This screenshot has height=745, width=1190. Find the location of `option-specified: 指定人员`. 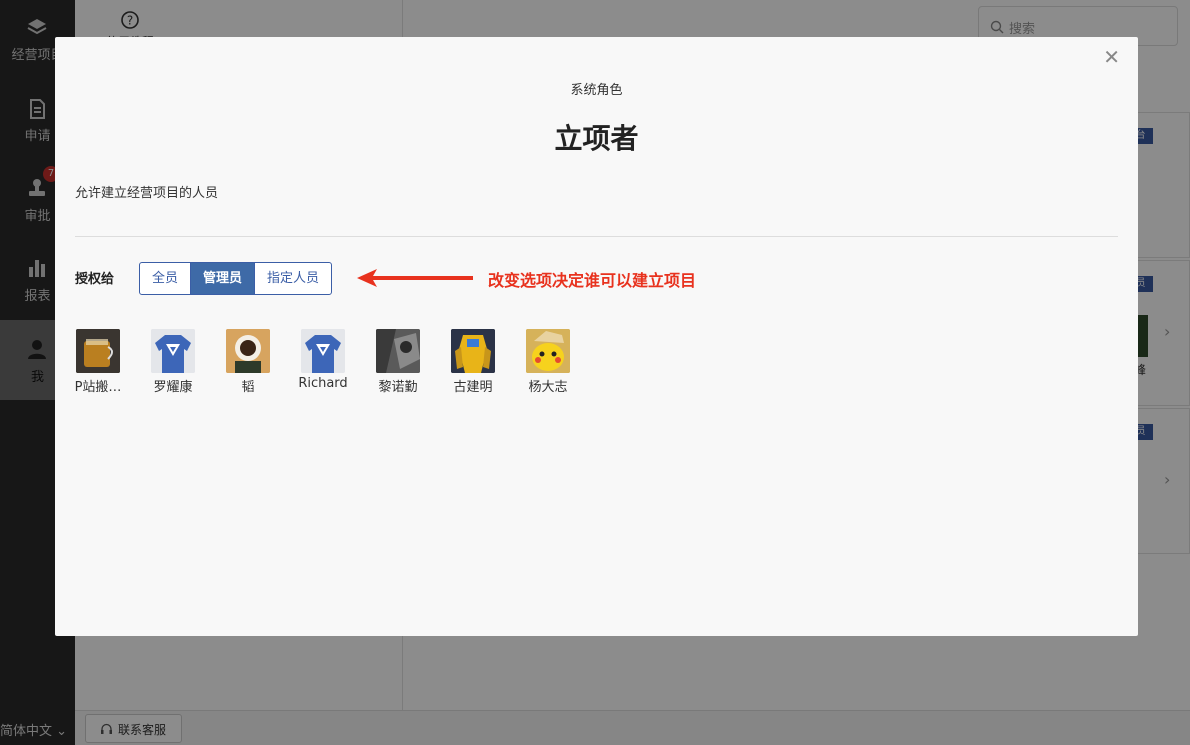

option-specified: 指定人员 is located at coordinates (293, 278).